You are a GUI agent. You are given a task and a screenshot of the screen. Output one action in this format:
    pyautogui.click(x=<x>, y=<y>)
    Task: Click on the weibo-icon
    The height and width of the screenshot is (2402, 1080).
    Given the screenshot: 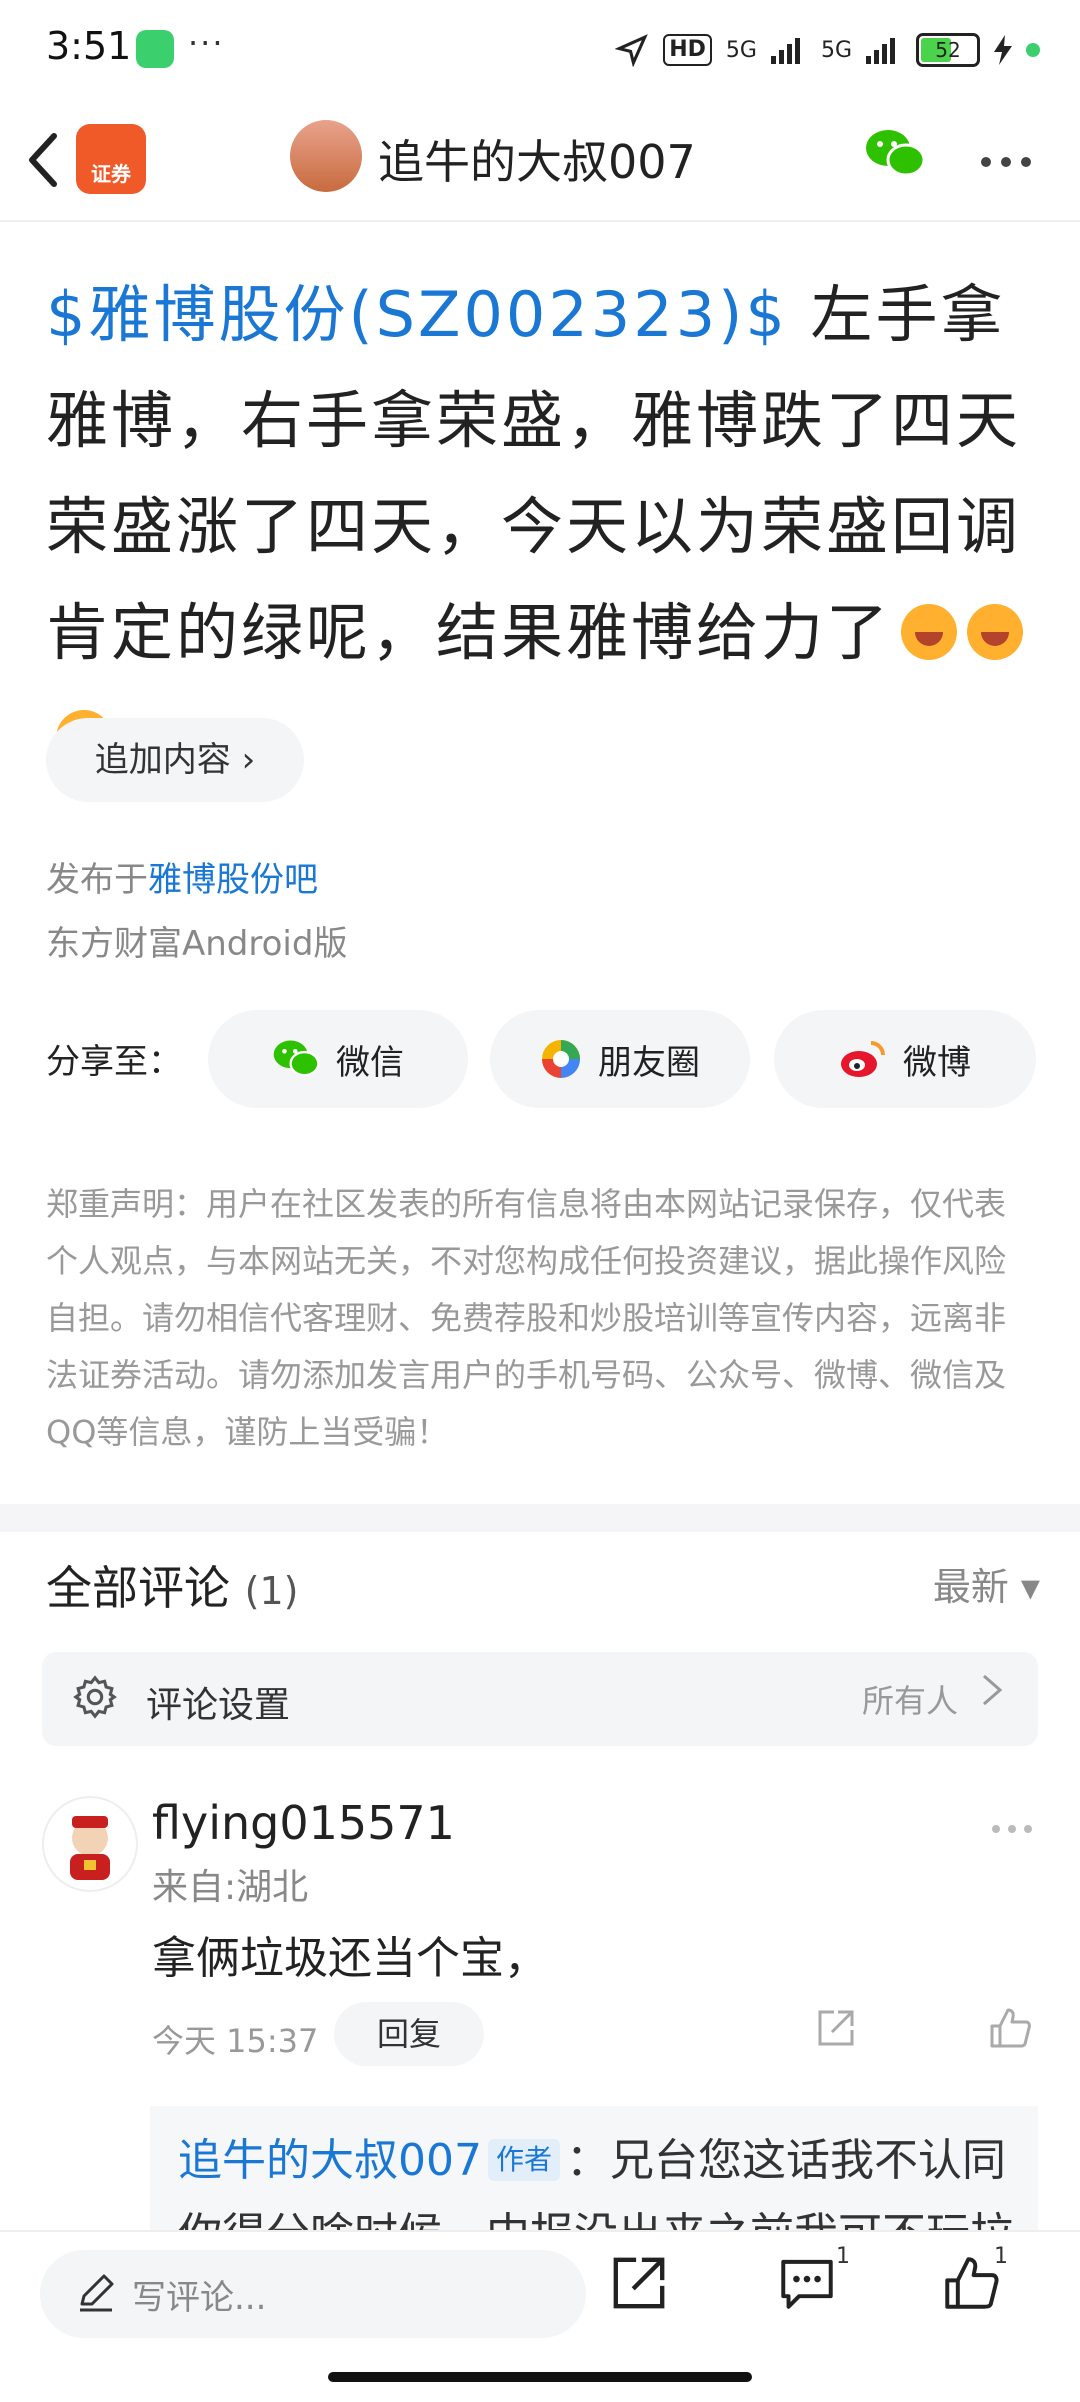 What is the action you would take?
    pyautogui.click(x=863, y=1059)
    